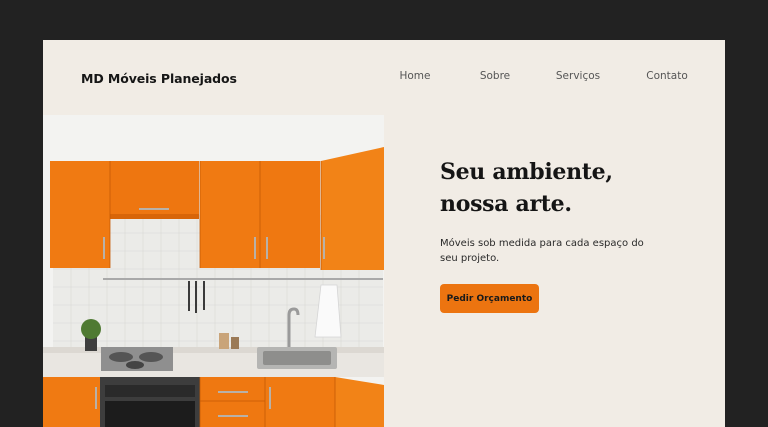 This screenshot has height=427, width=768. Describe the element at coordinates (667, 76) in the screenshot. I see `nav-link-contato: Contato` at that location.